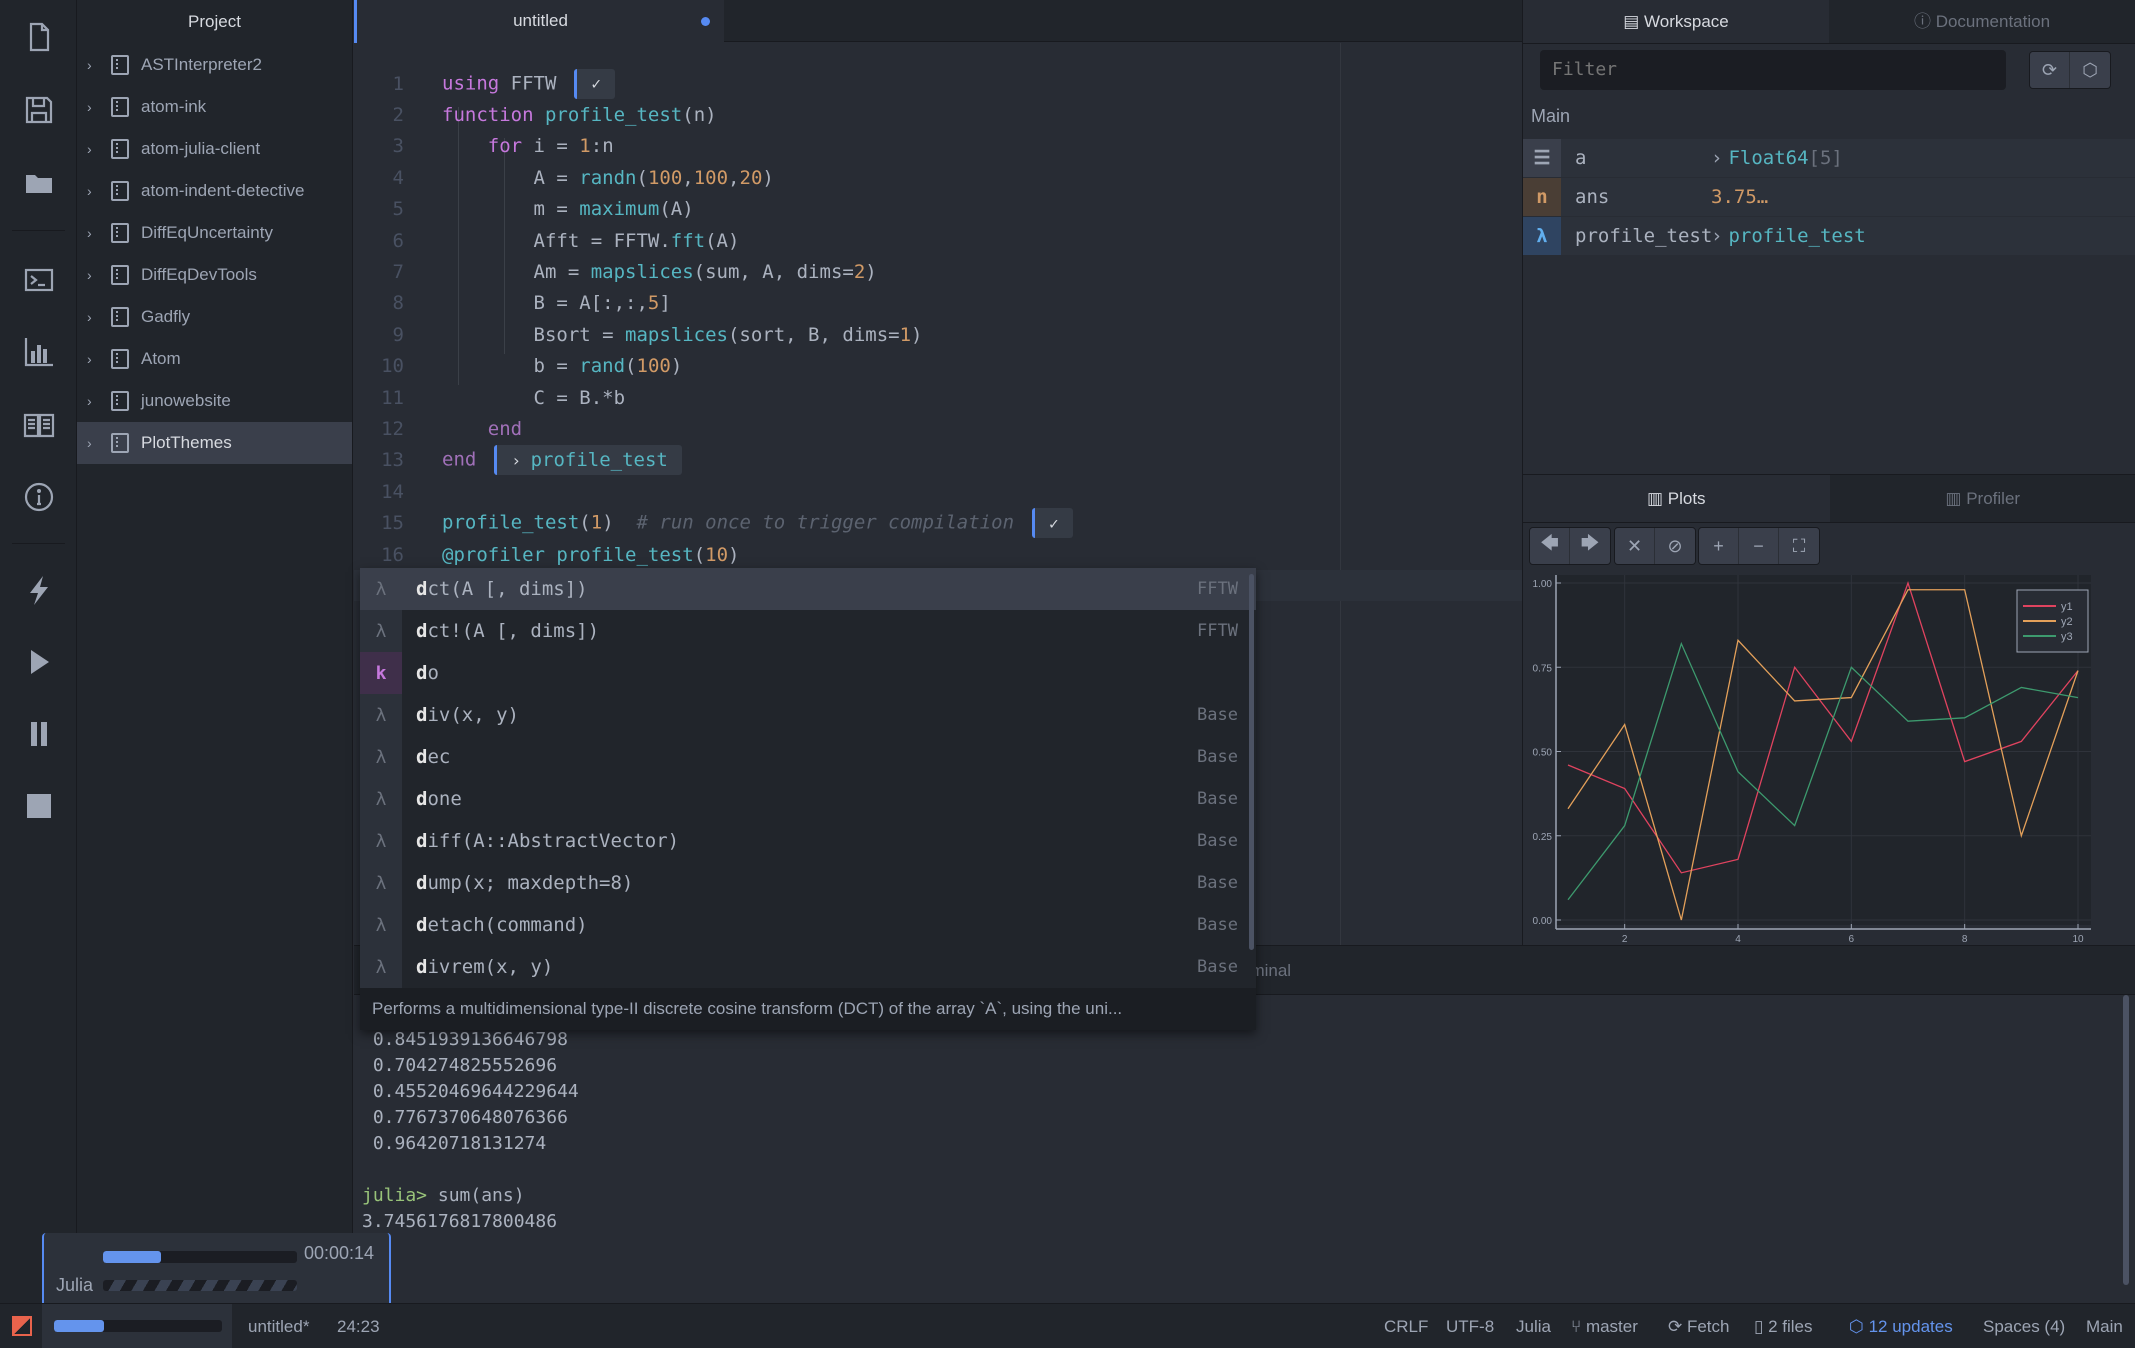 The image size is (2135, 1348). I want to click on open-folder-button, so click(38, 183).